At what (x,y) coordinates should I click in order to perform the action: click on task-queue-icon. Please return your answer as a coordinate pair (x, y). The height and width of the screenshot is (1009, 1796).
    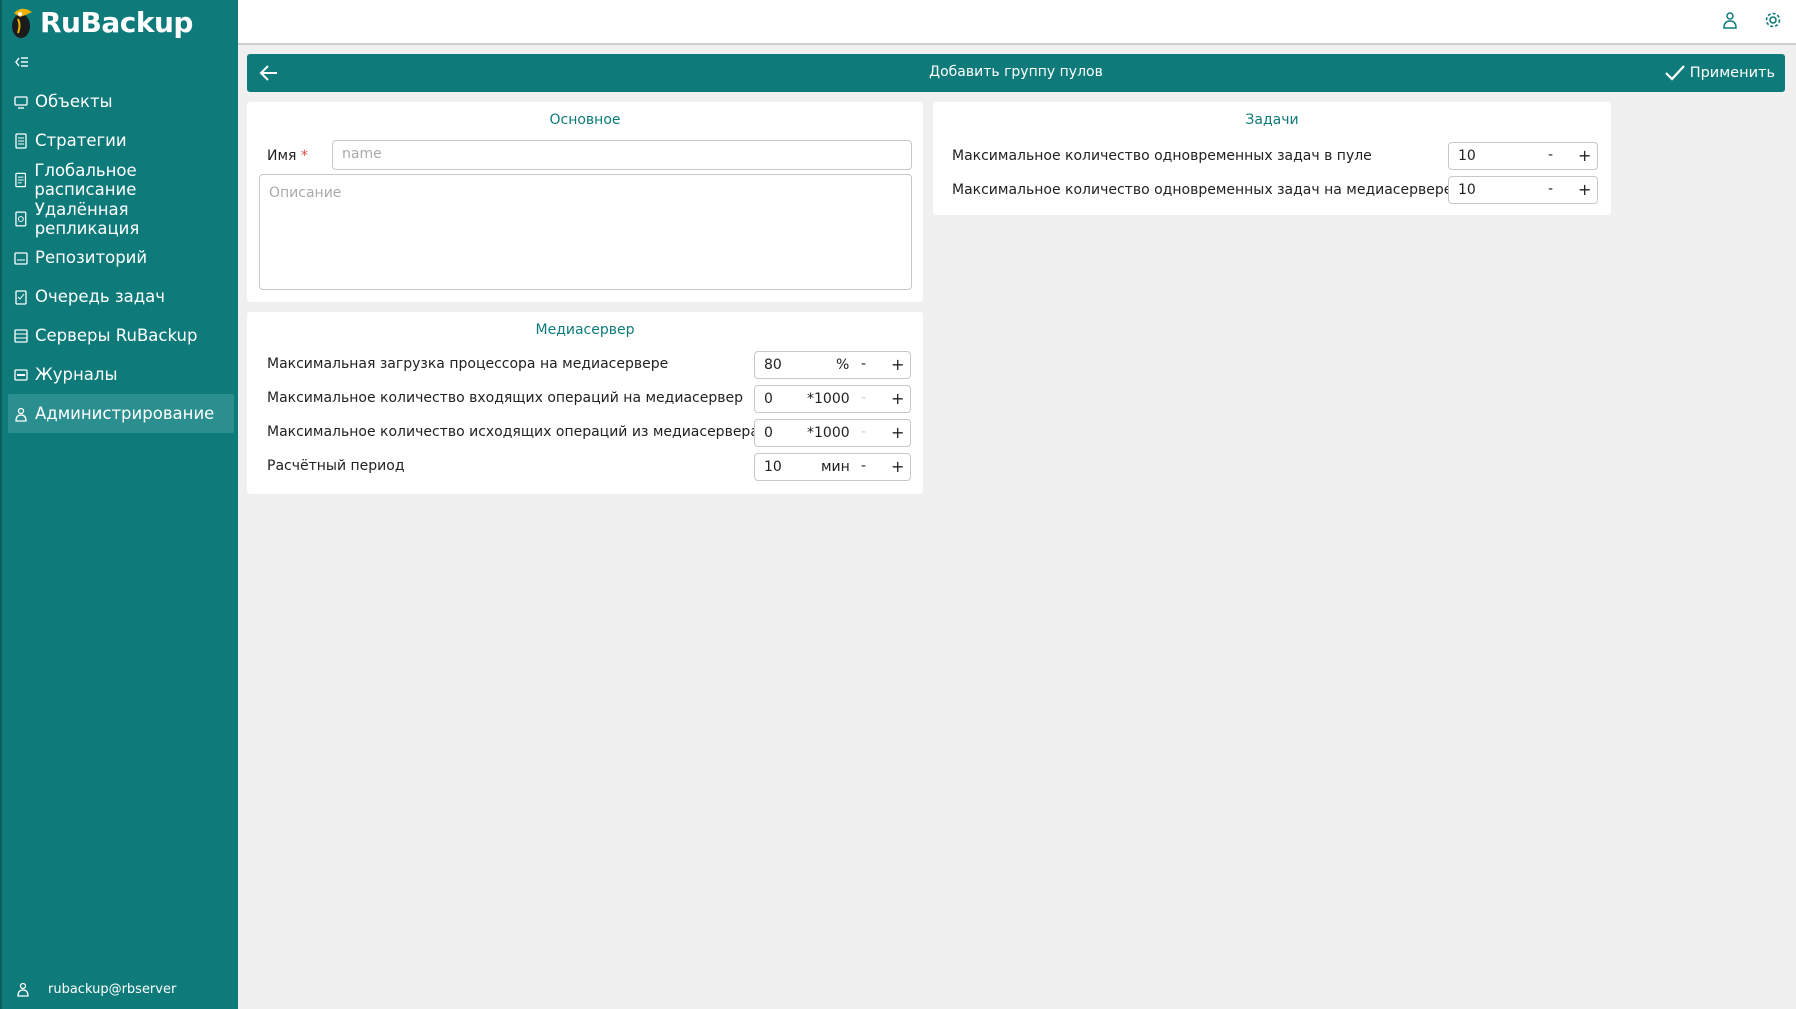
    Looking at the image, I should click on (21, 297).